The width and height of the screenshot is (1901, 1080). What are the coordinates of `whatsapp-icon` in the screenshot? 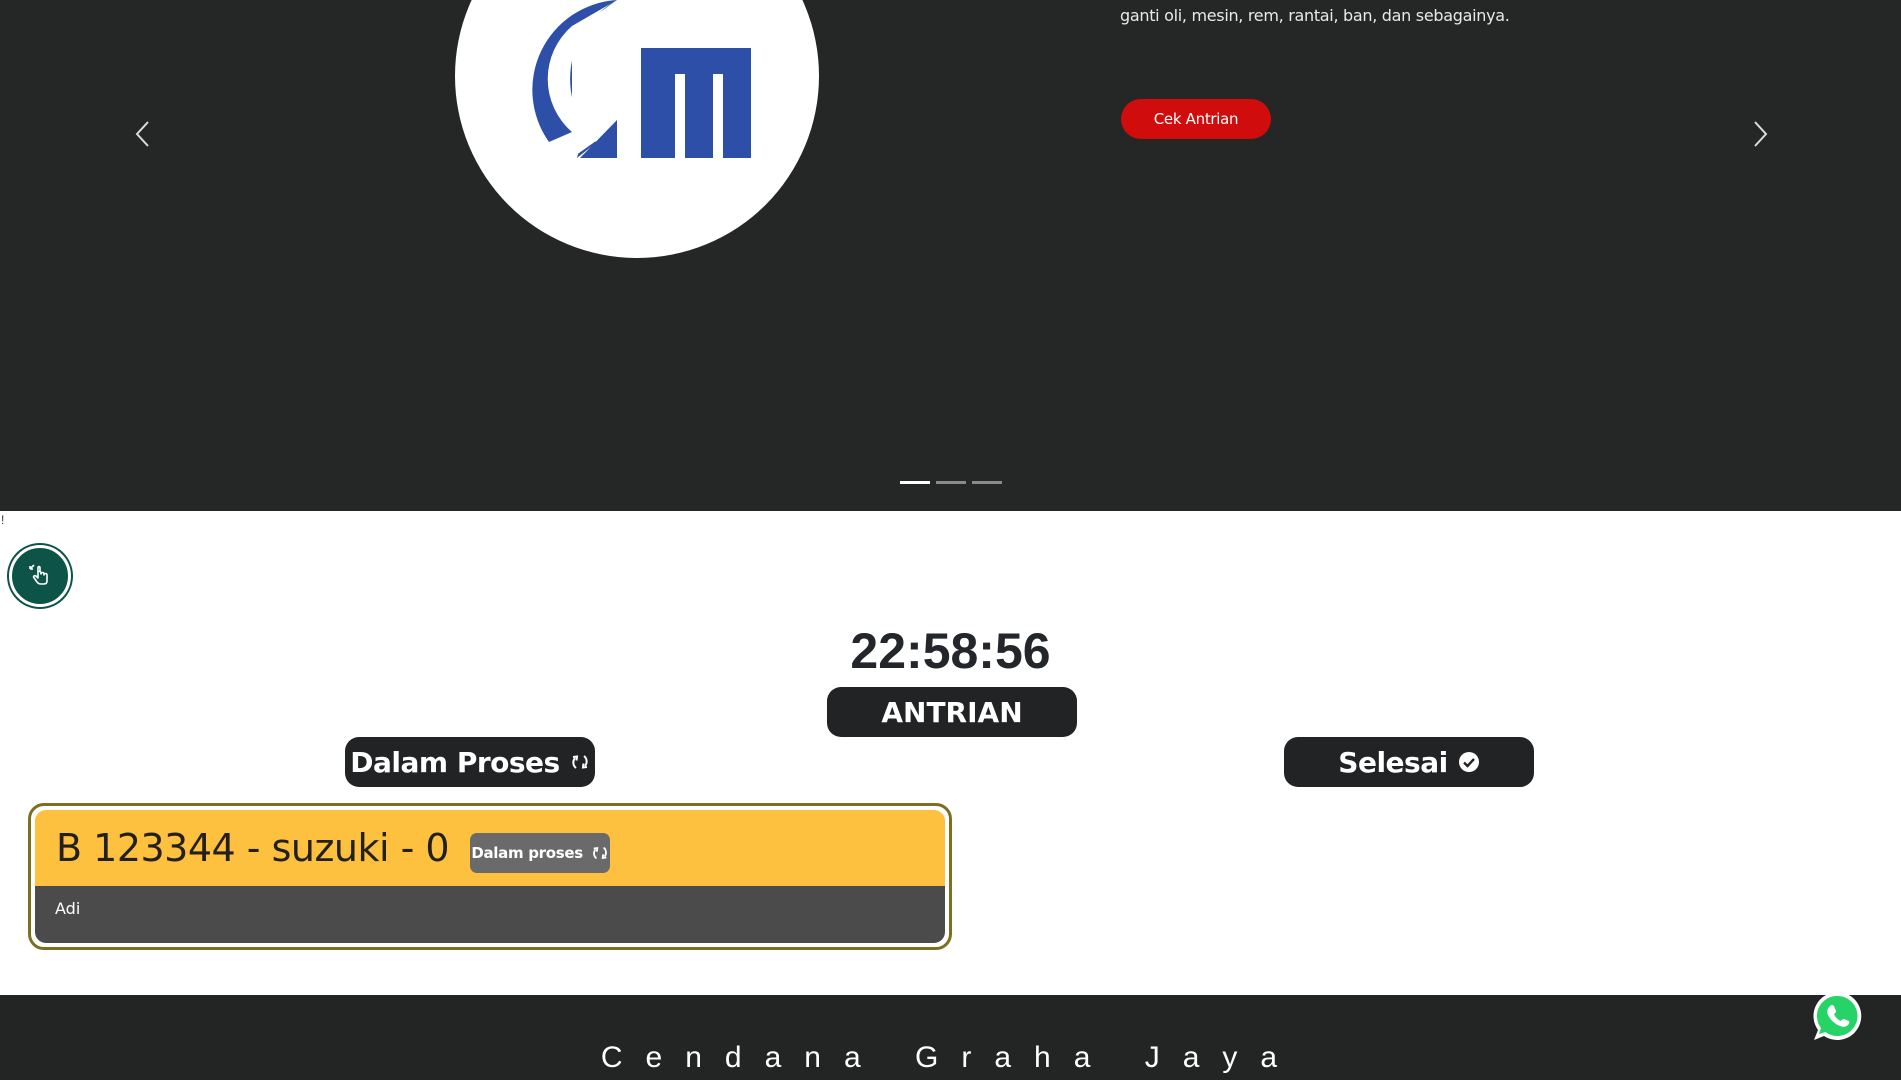 It's located at (1837, 1015).